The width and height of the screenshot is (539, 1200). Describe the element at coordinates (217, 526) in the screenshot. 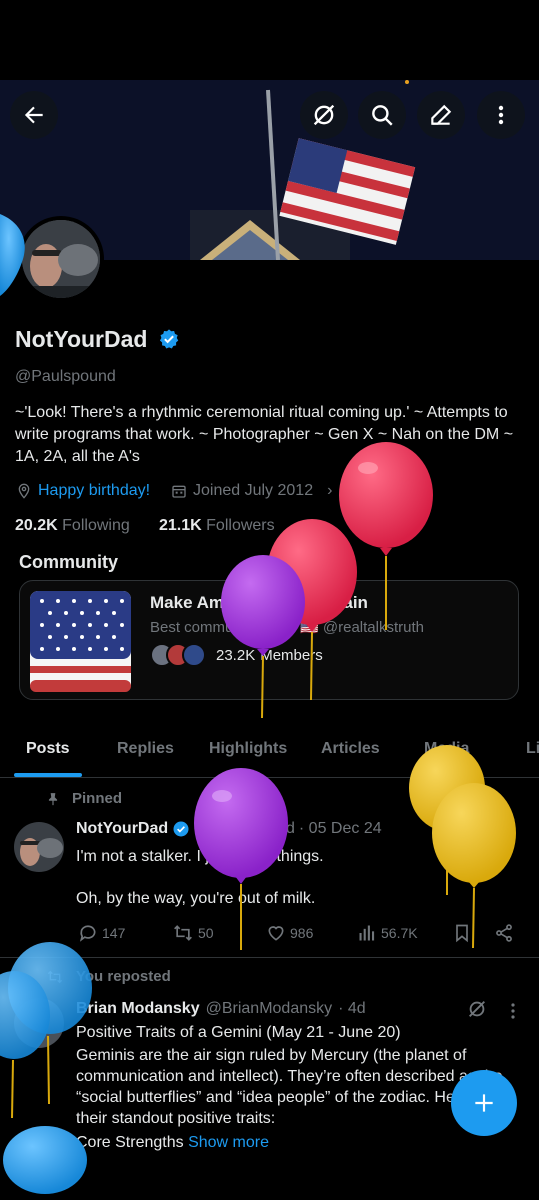

I see `followers-link: 21.1K Followers` at that location.